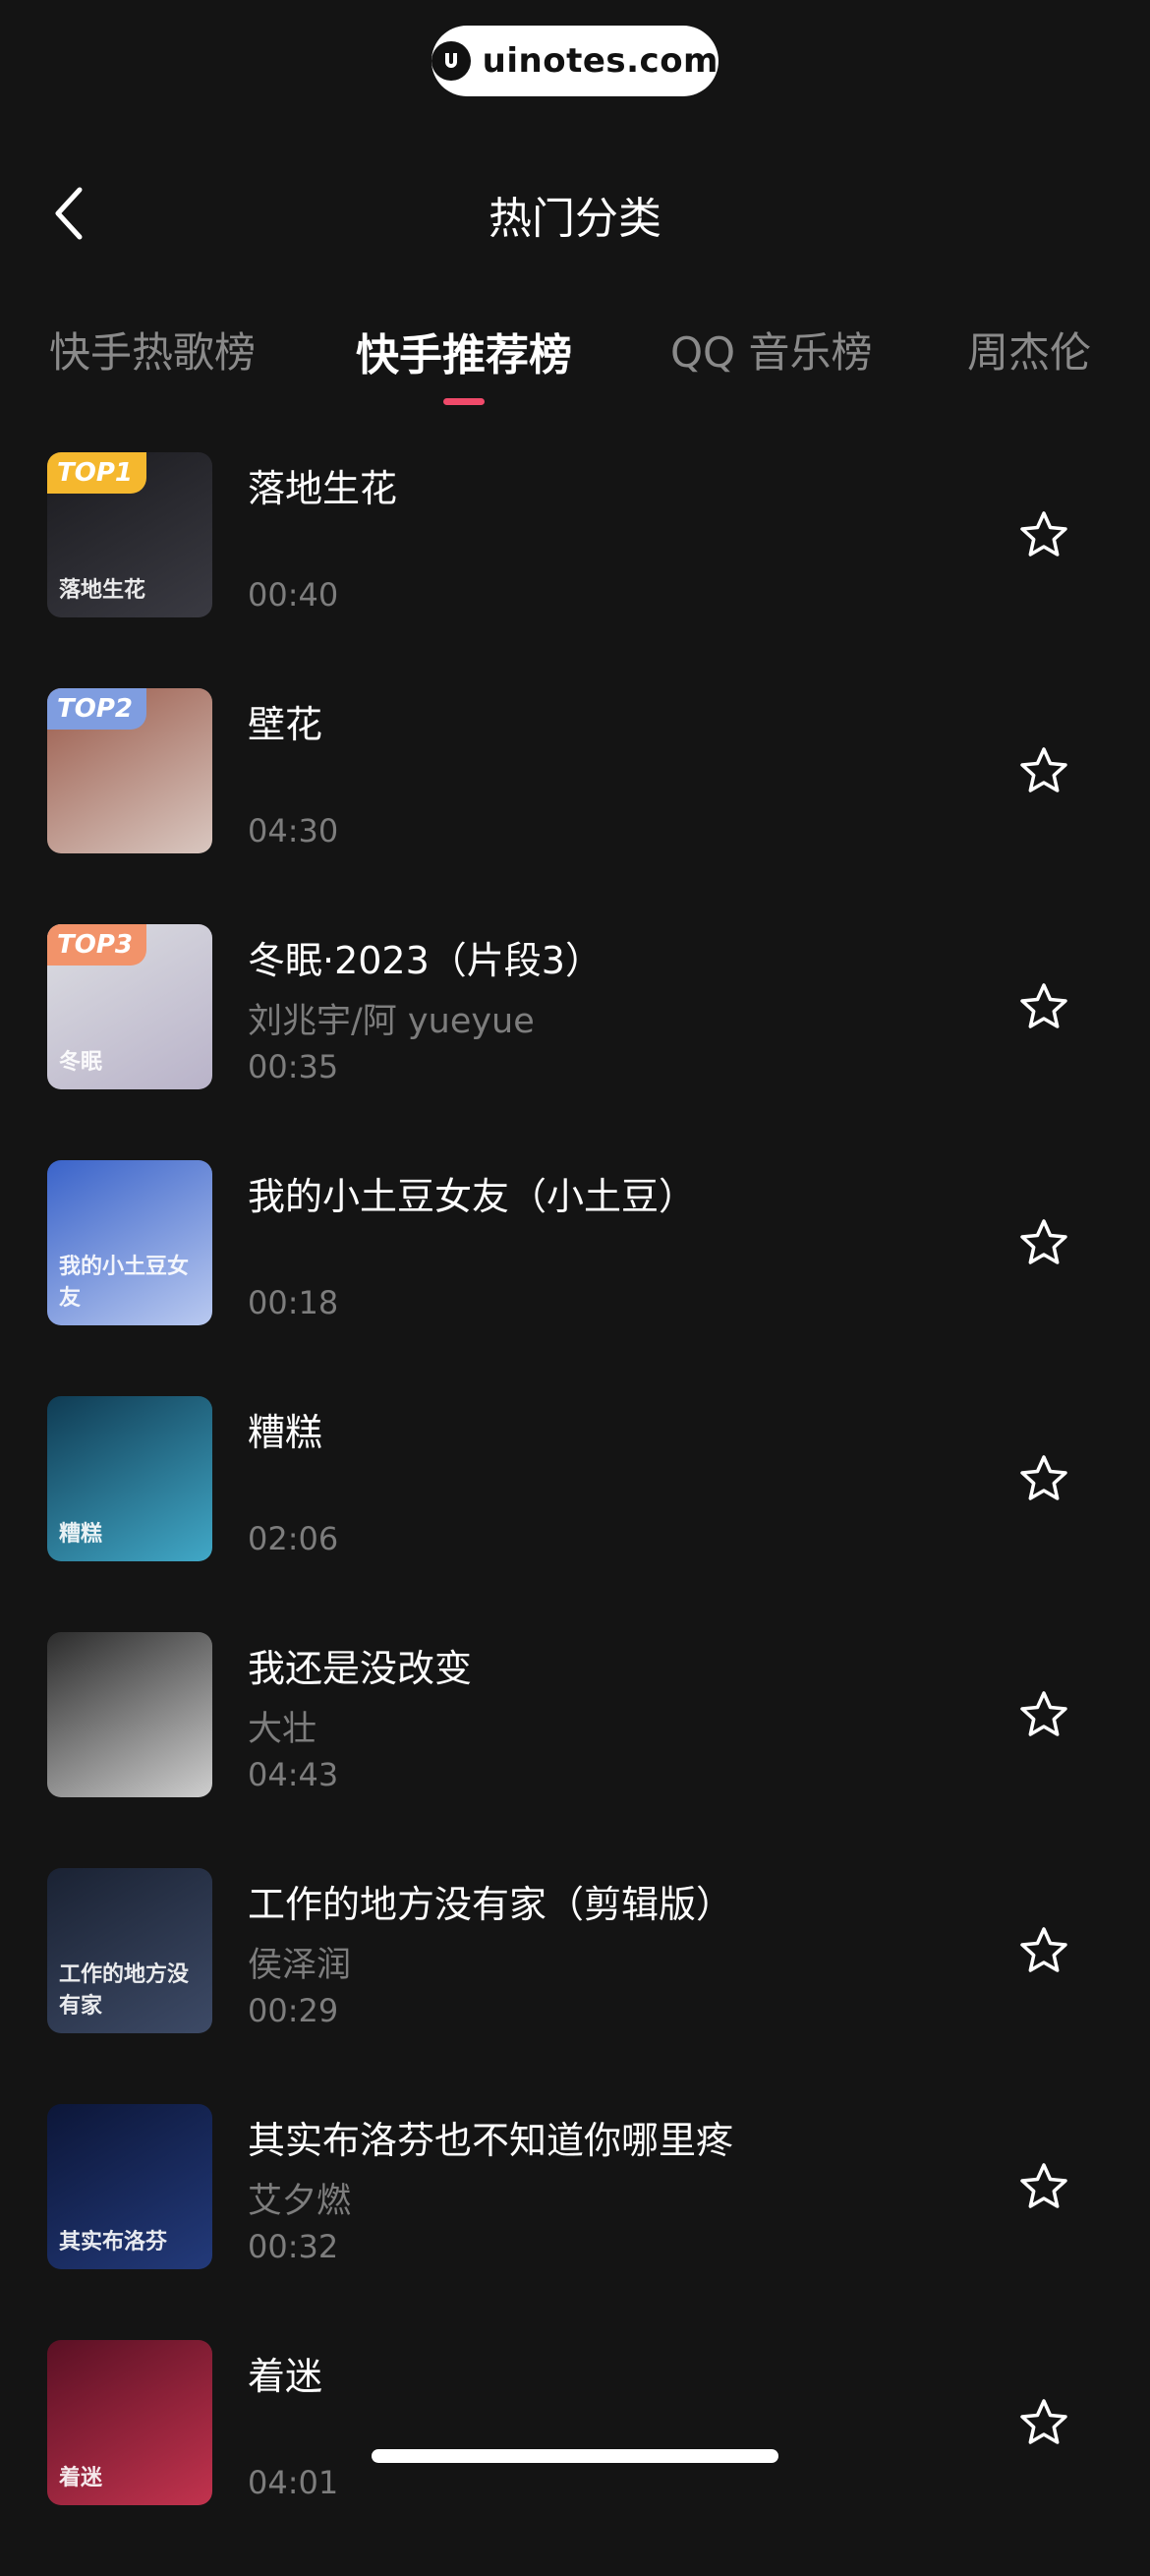 This screenshot has width=1150, height=2576. What do you see at coordinates (771, 350) in the screenshot?
I see `tab-qq-music: QQ 音乐榜` at bounding box center [771, 350].